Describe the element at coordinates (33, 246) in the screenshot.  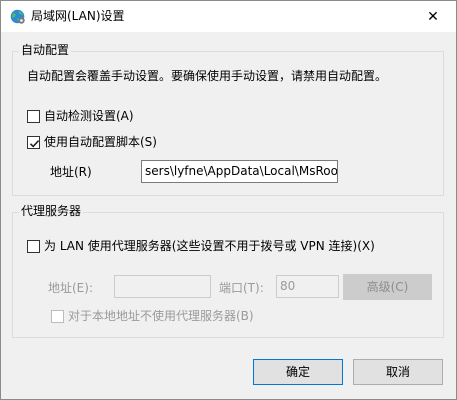
I see `use-proxy-checkbox` at that location.